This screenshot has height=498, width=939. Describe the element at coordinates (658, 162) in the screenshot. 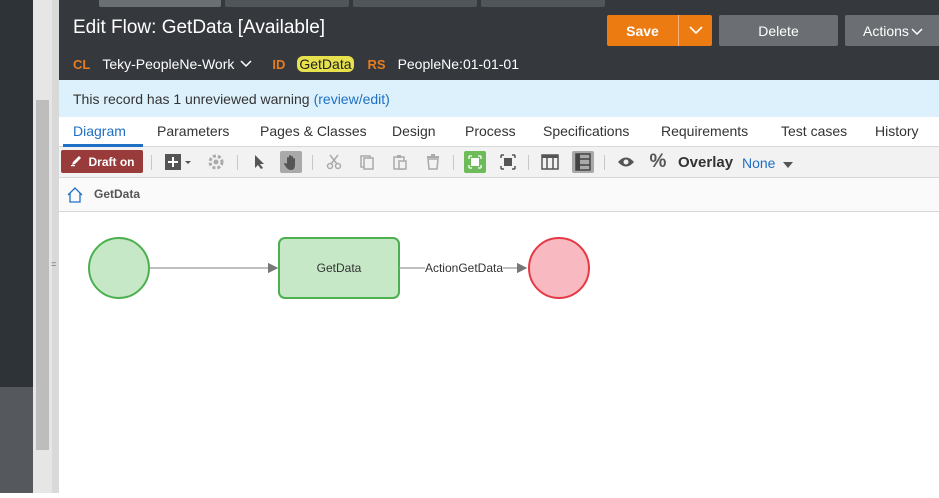

I see `percent-icon: %` at that location.